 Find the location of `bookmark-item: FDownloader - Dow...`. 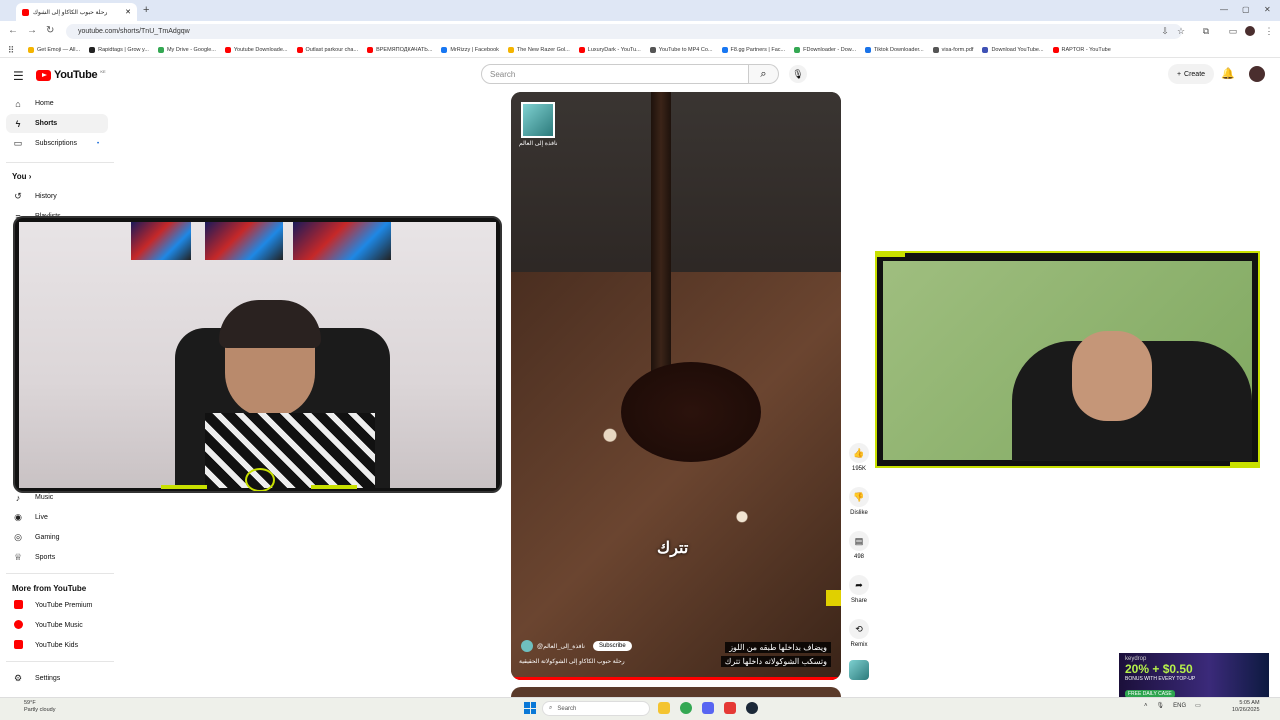

bookmark-item: FDownloader - Dow... is located at coordinates (825, 49).